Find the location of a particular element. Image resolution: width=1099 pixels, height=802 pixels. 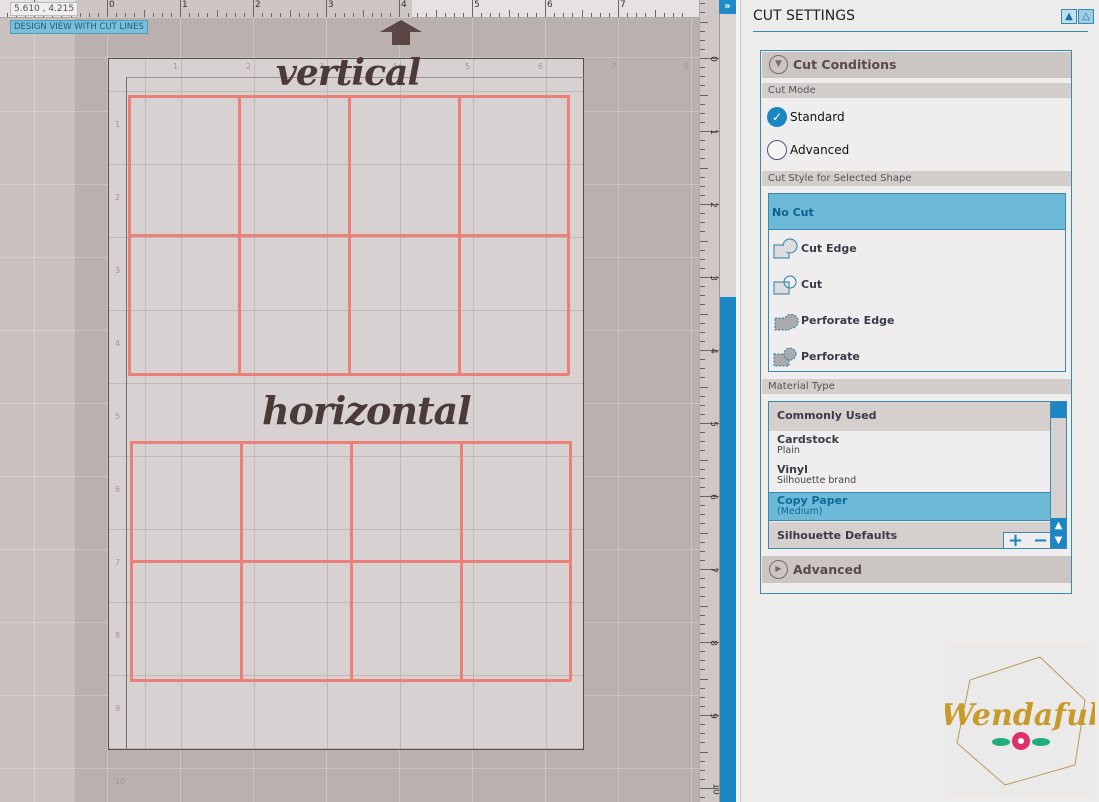

word-horizontal: horizontal is located at coordinates (367, 410).